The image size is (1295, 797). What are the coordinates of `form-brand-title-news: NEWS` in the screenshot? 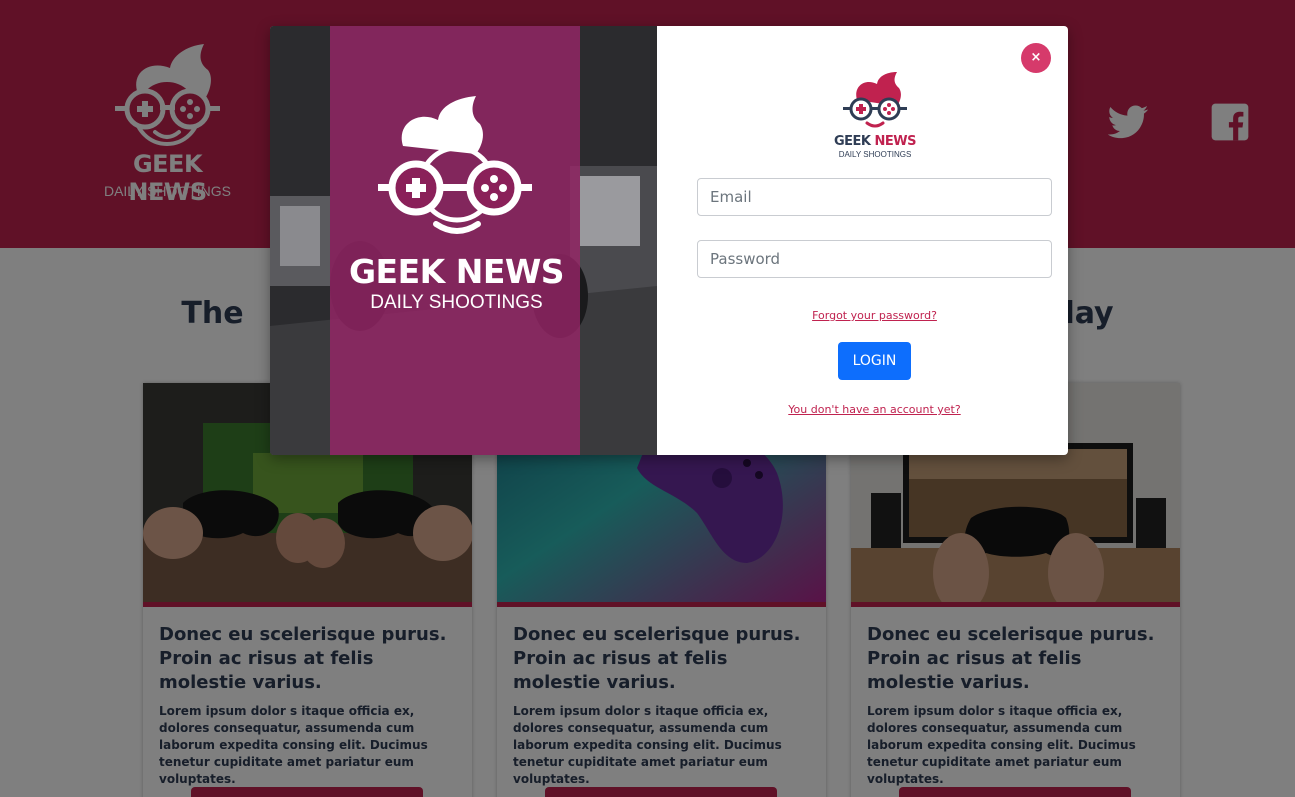 It's located at (895, 141).